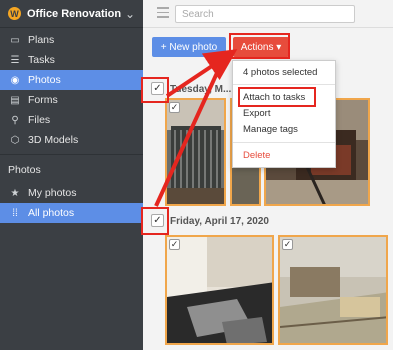  I want to click on manage-tags-menu-item: Manage tags, so click(270, 129).